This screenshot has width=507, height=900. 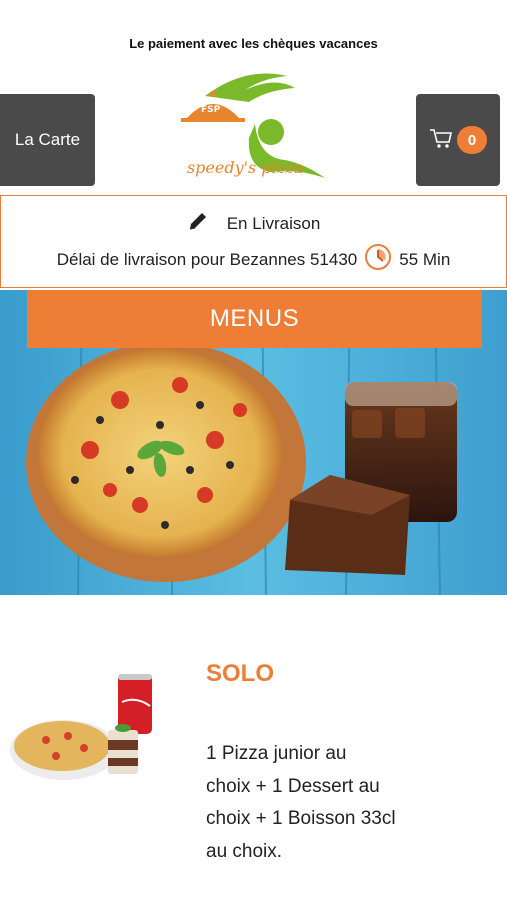 I want to click on cart-count-badge: 0, so click(x=472, y=140).